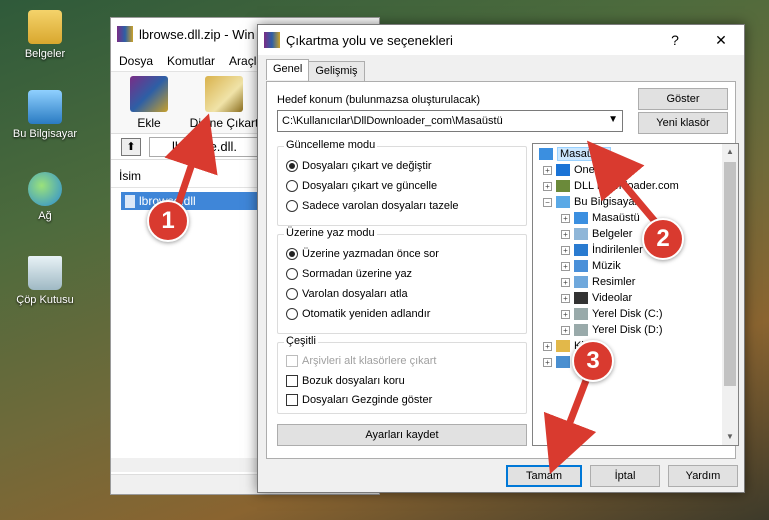  What do you see at coordinates (191, 201) in the screenshot?
I see `file-row: lbrowse.dll` at bounding box center [191, 201].